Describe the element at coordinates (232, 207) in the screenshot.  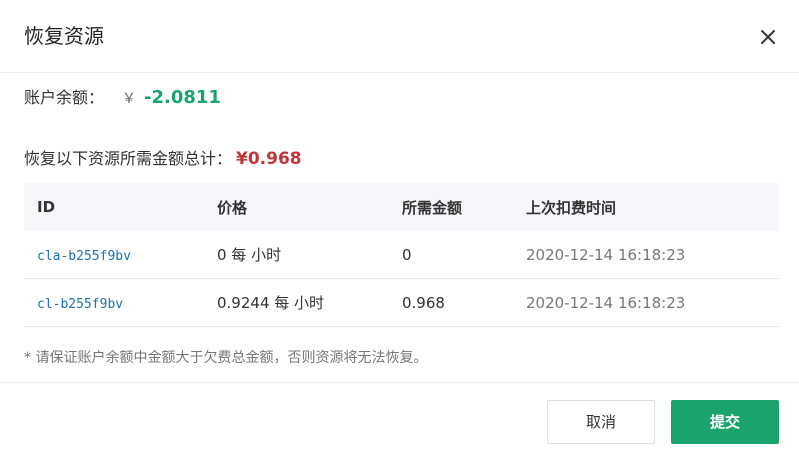
I see `header-price: 价格` at that location.